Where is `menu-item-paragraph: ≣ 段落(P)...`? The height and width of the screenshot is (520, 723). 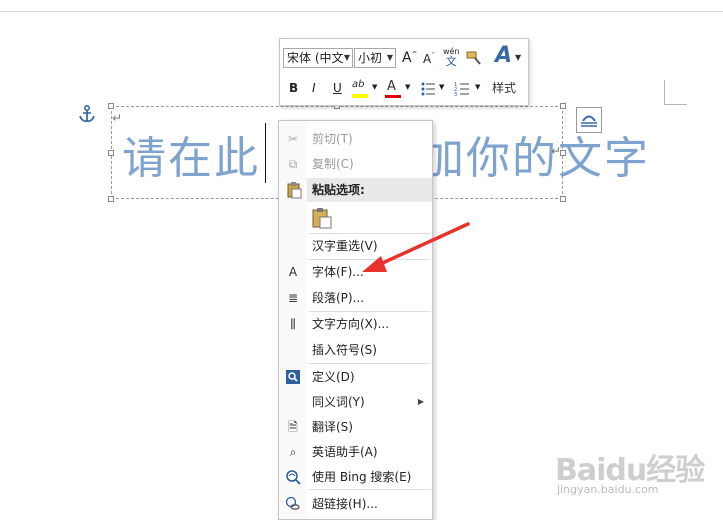 menu-item-paragraph: ≣ 段落(P)... is located at coordinates (355, 298).